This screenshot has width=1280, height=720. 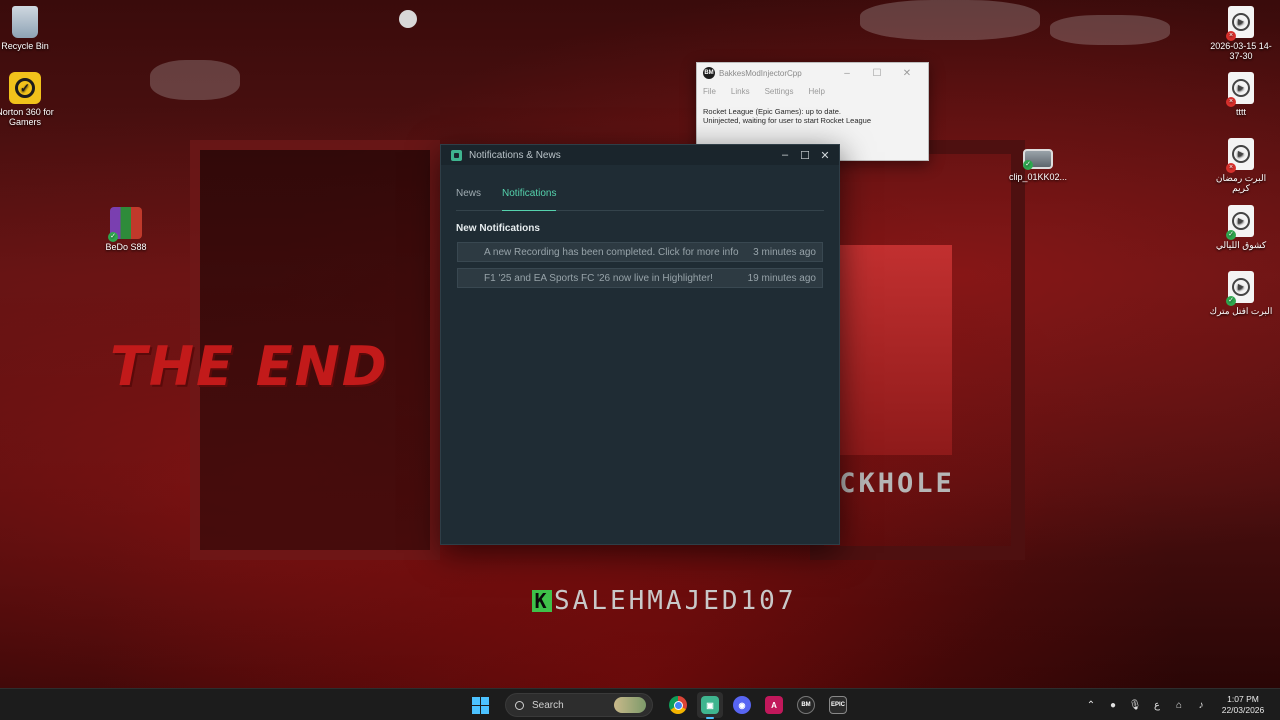 I want to click on windows-logo-icon, so click(x=480, y=705).